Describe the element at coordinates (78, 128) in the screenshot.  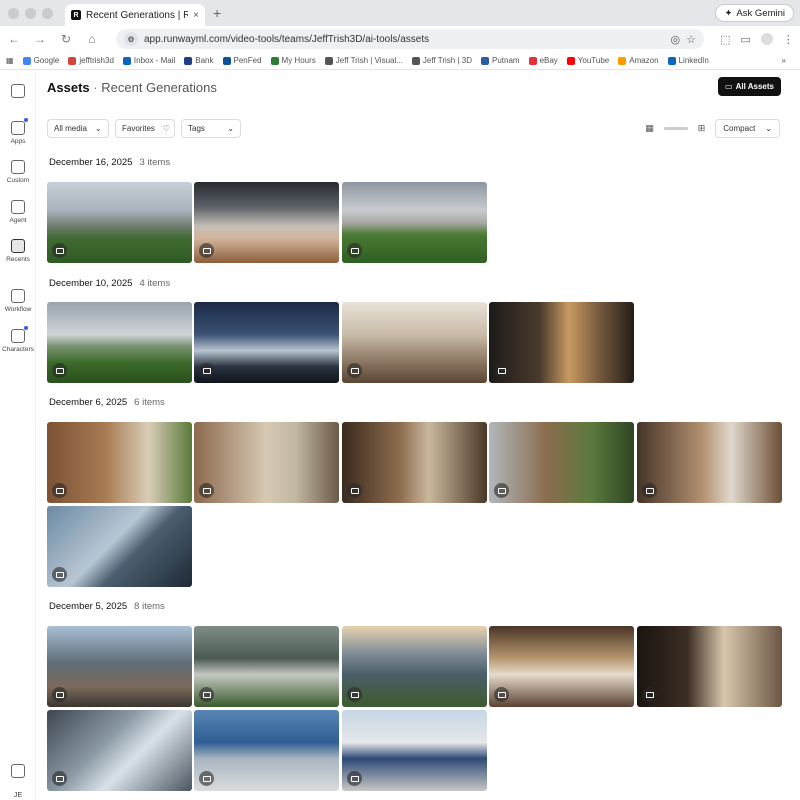
I see `media-filter-dropdown: All media ⌄` at that location.